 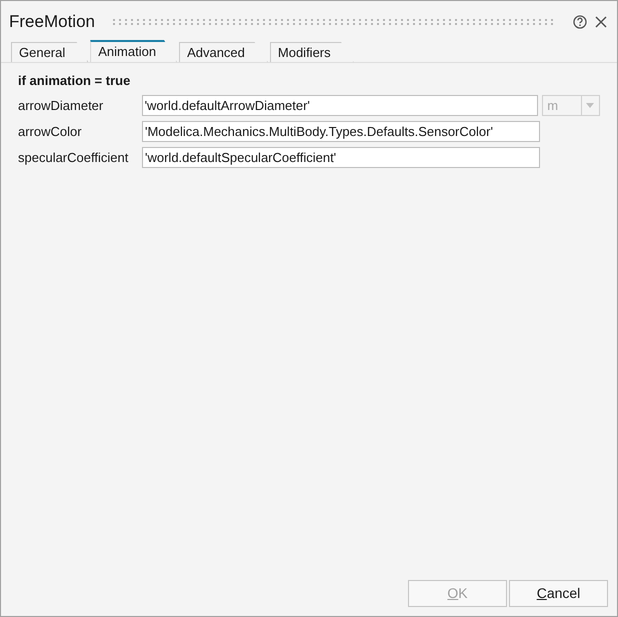 I want to click on chevron-down-icon, so click(x=590, y=105).